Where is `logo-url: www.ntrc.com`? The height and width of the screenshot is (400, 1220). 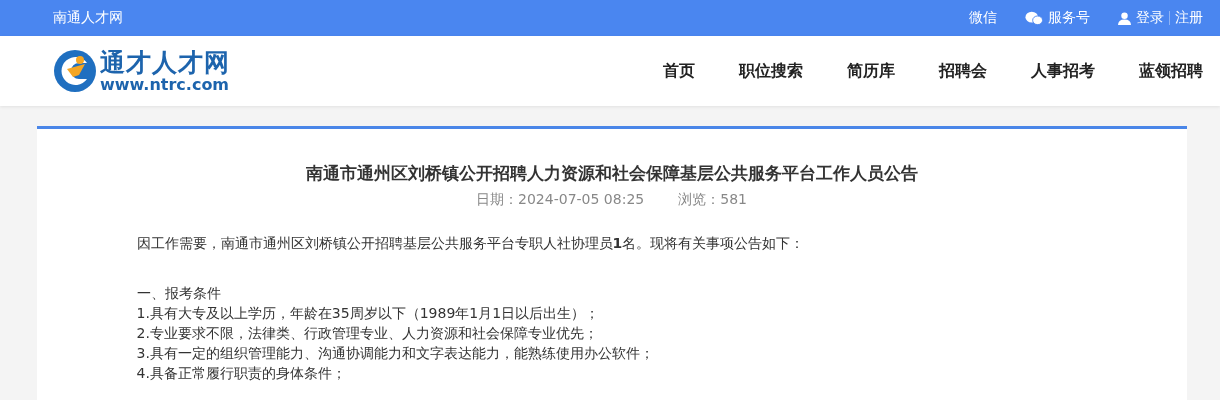
logo-url: www.ntrc.com is located at coordinates (165, 84).